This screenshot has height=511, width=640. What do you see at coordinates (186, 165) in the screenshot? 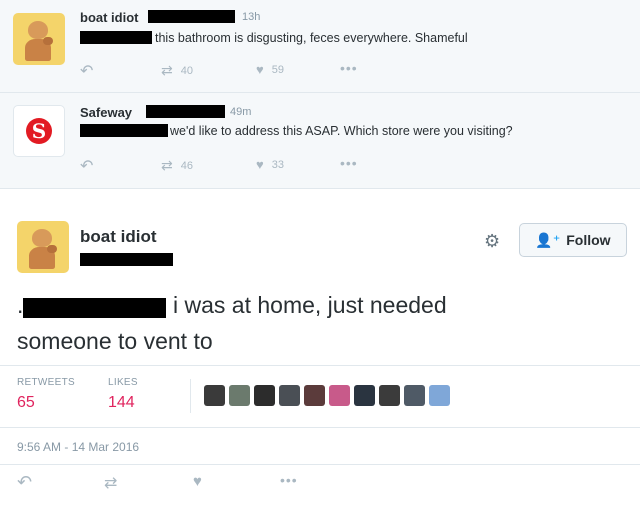
I see `retweet-count: 46` at bounding box center [186, 165].